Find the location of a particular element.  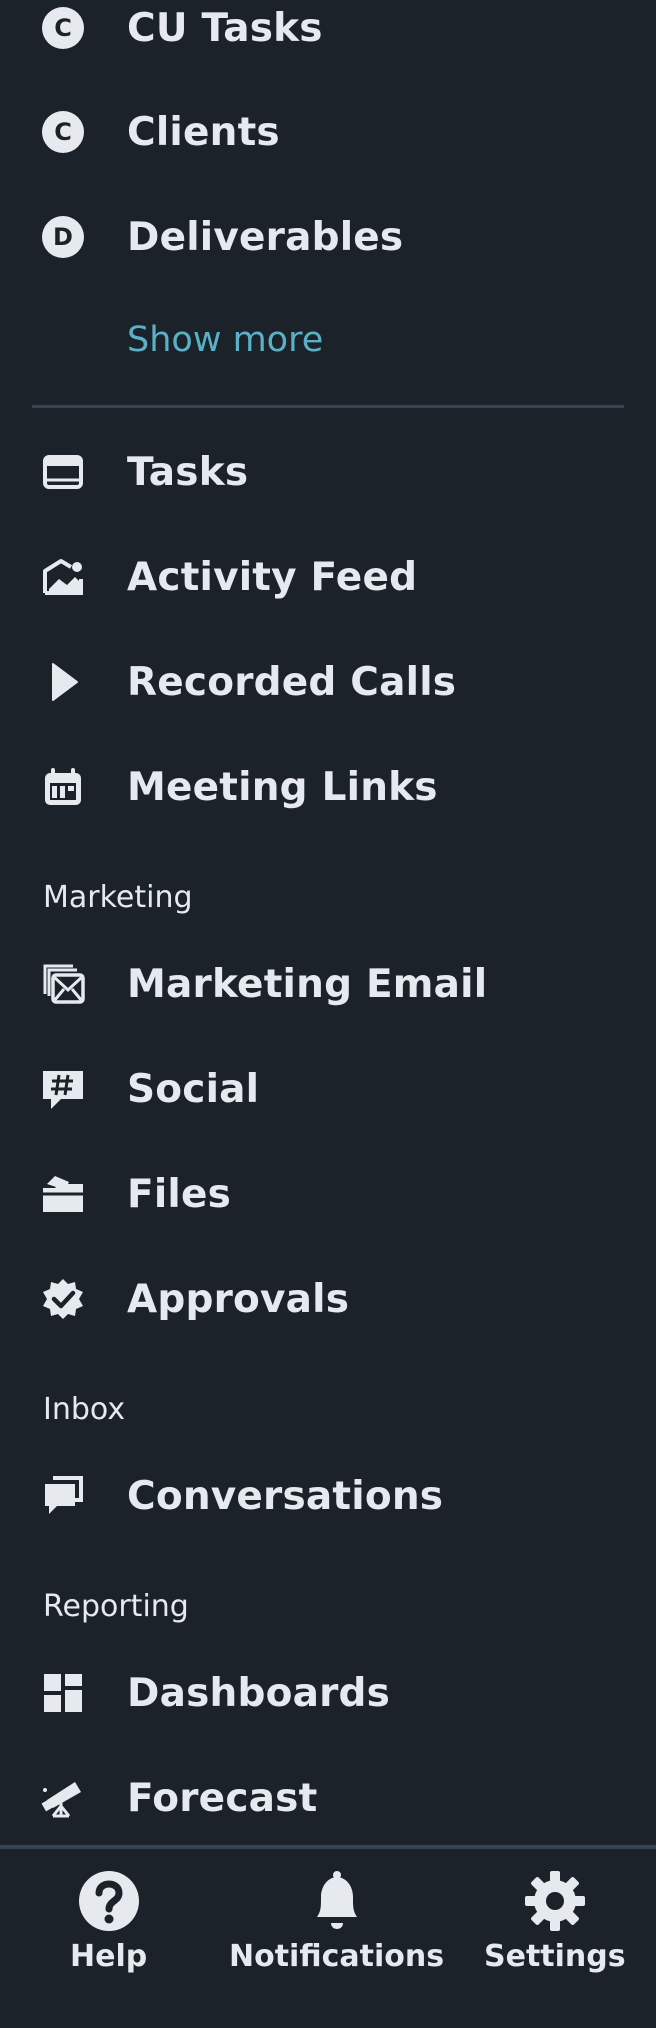

menu-item-label: Tasks is located at coordinates (188, 472).